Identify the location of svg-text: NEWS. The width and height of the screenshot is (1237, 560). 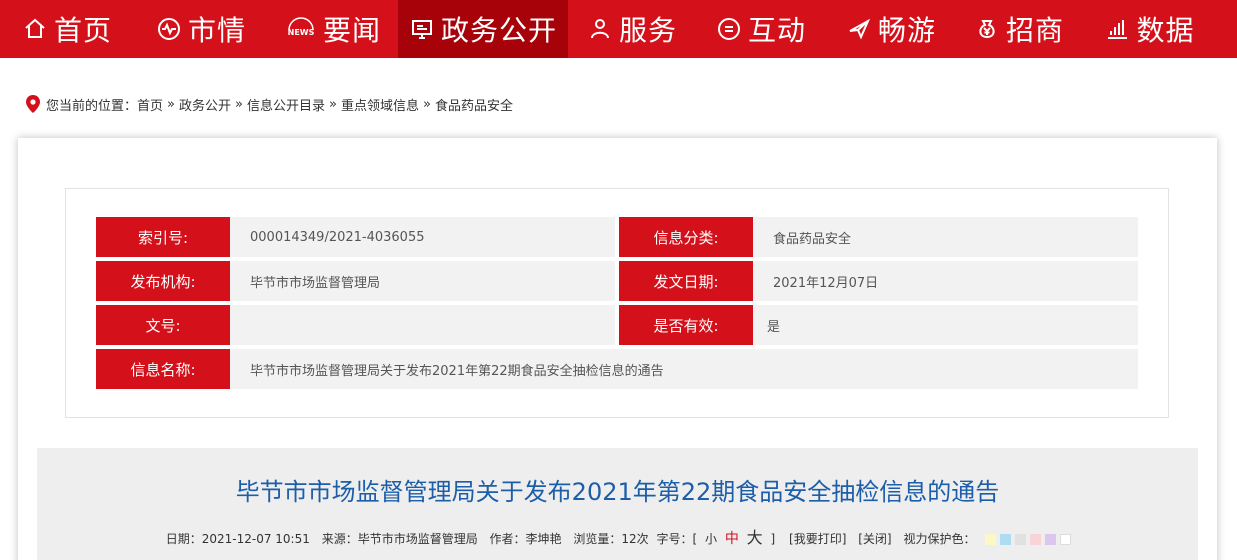
(301, 32).